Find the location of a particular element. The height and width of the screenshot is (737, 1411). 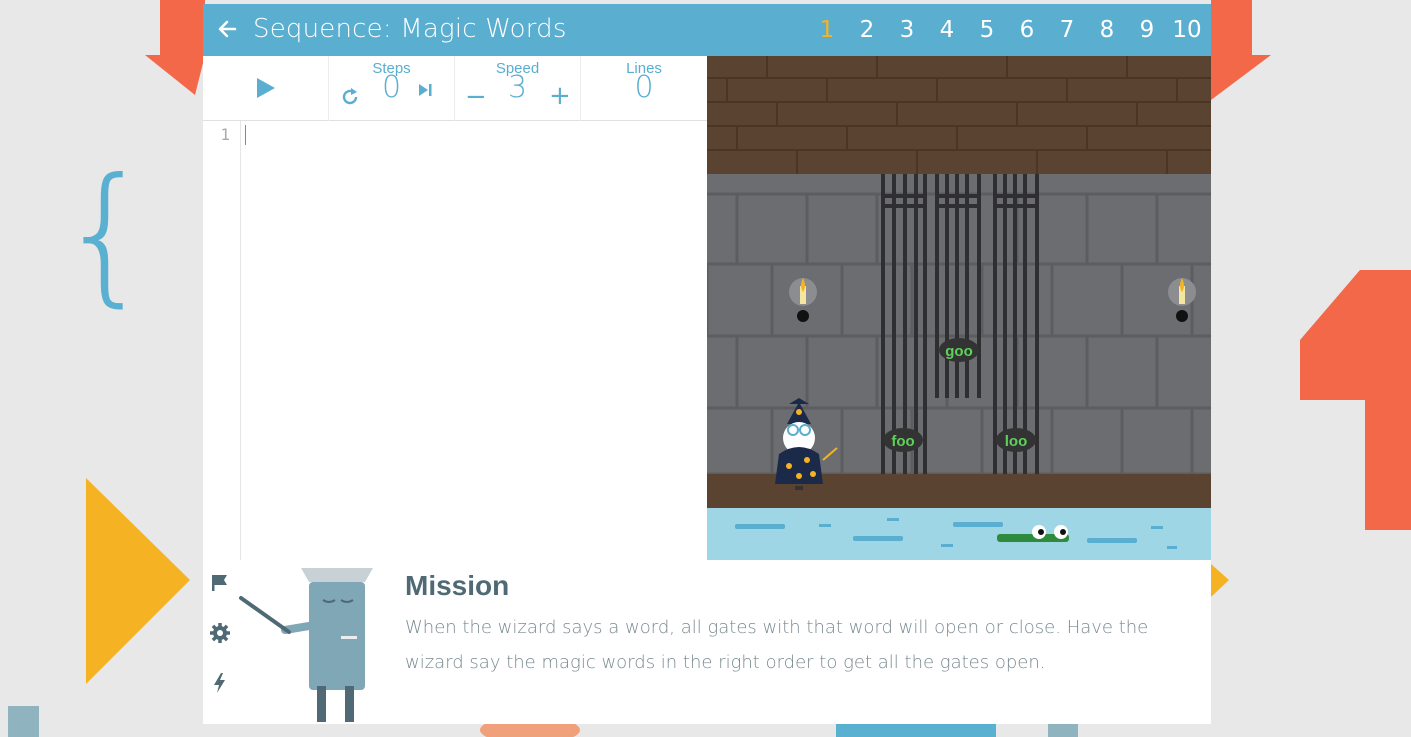

gate-label-foo: foo is located at coordinates (902, 441).